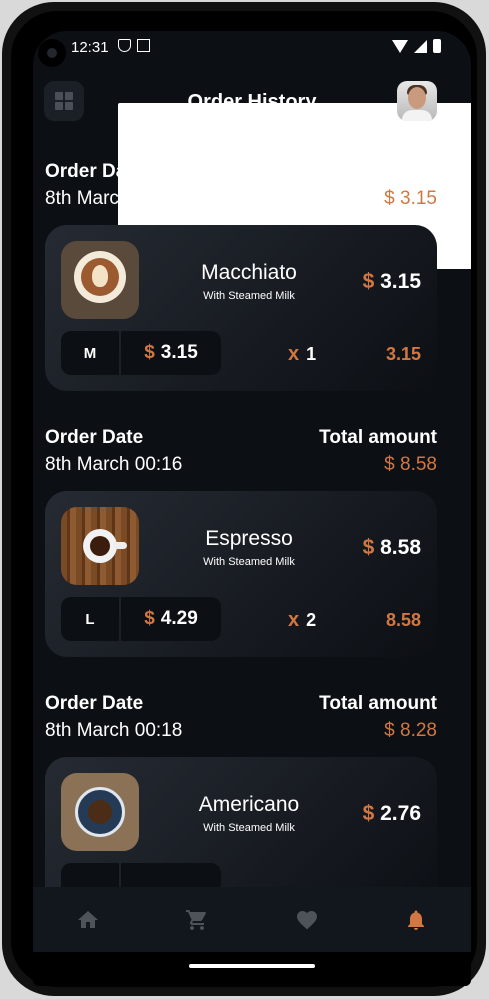 This screenshot has width=489, height=999. What do you see at coordinates (400, 46) in the screenshot?
I see `wifi-icon` at bounding box center [400, 46].